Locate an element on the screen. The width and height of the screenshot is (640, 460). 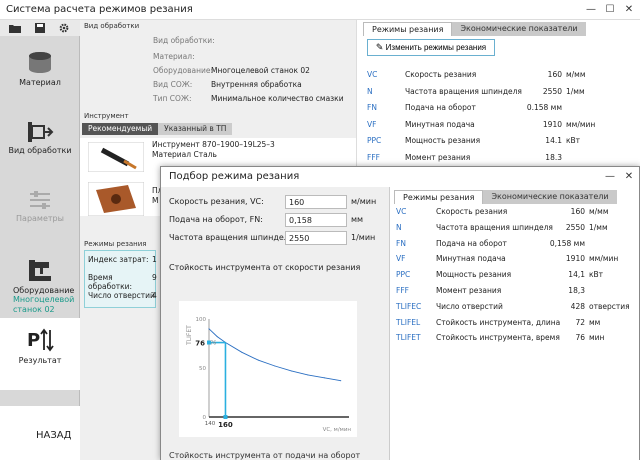
tool-section-title: Инструмент is located at coordinates (106, 116).